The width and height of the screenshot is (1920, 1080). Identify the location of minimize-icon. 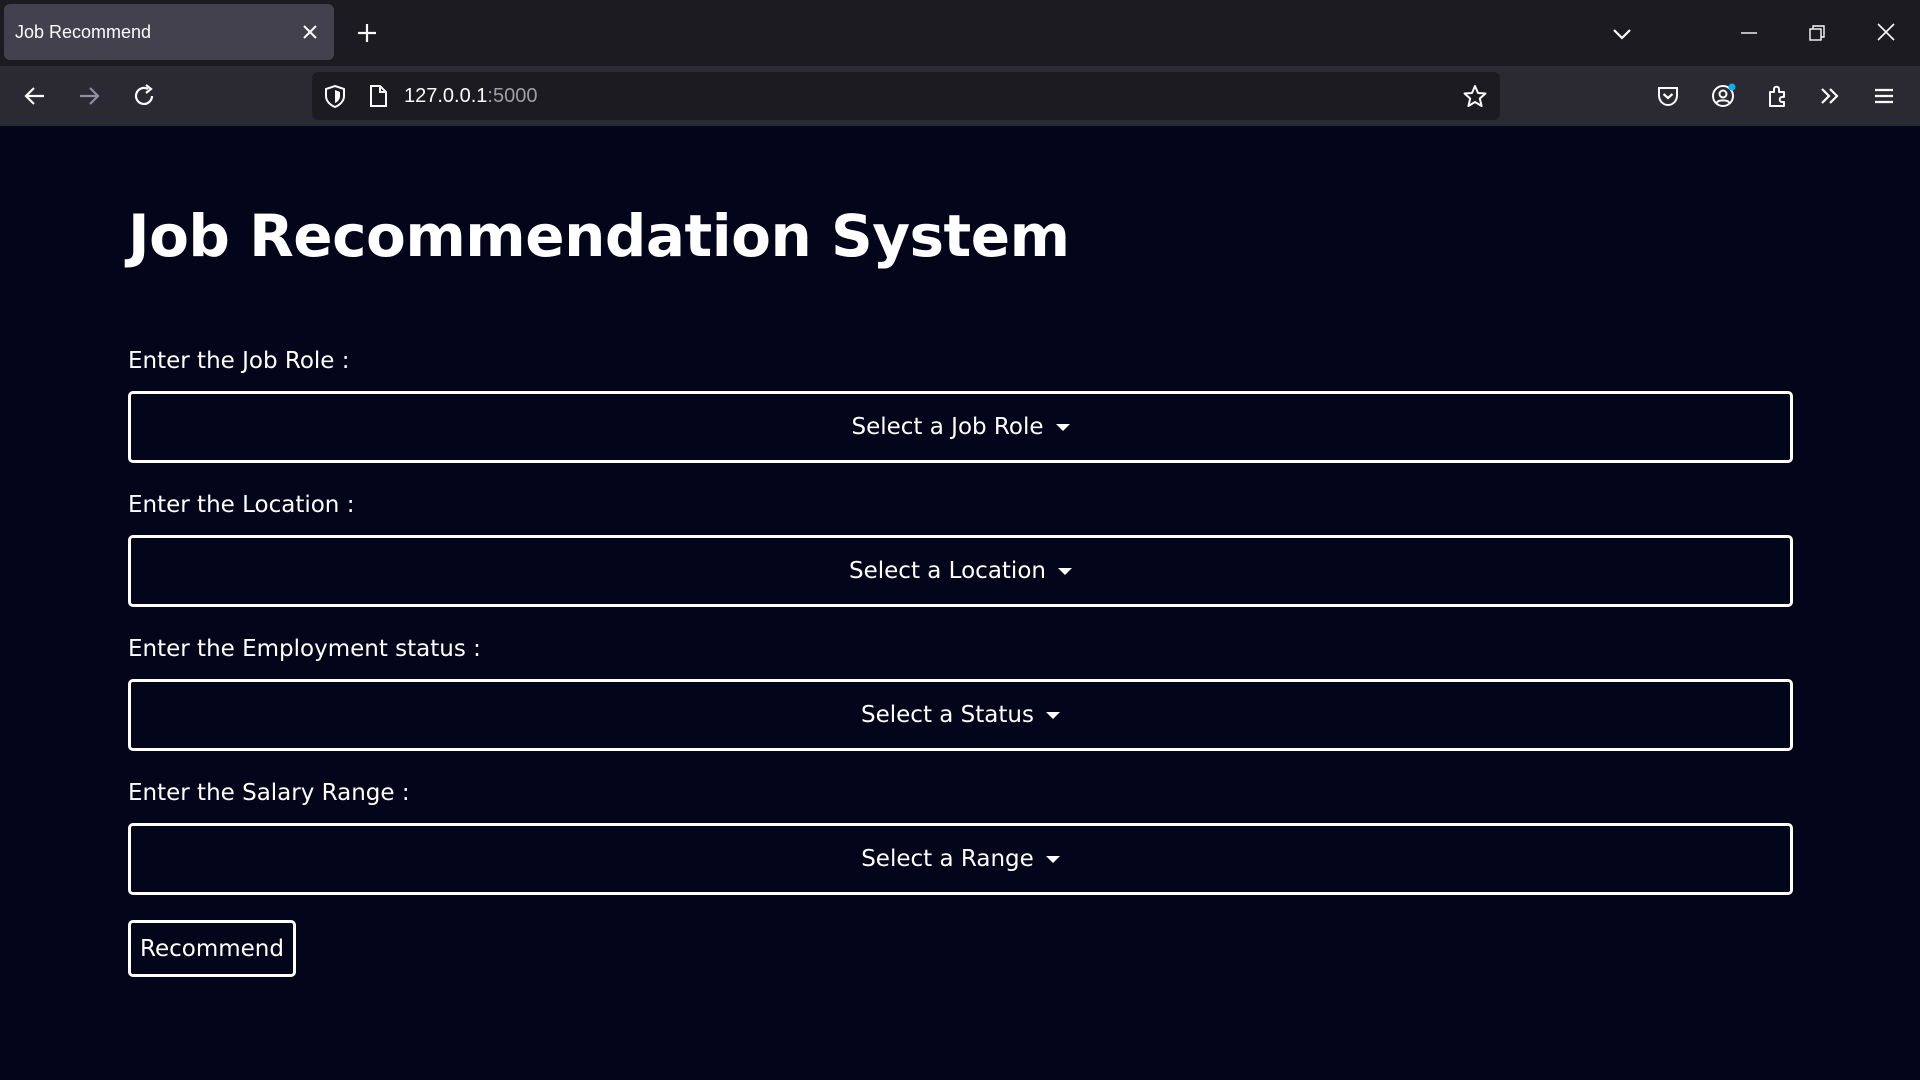
(1749, 33).